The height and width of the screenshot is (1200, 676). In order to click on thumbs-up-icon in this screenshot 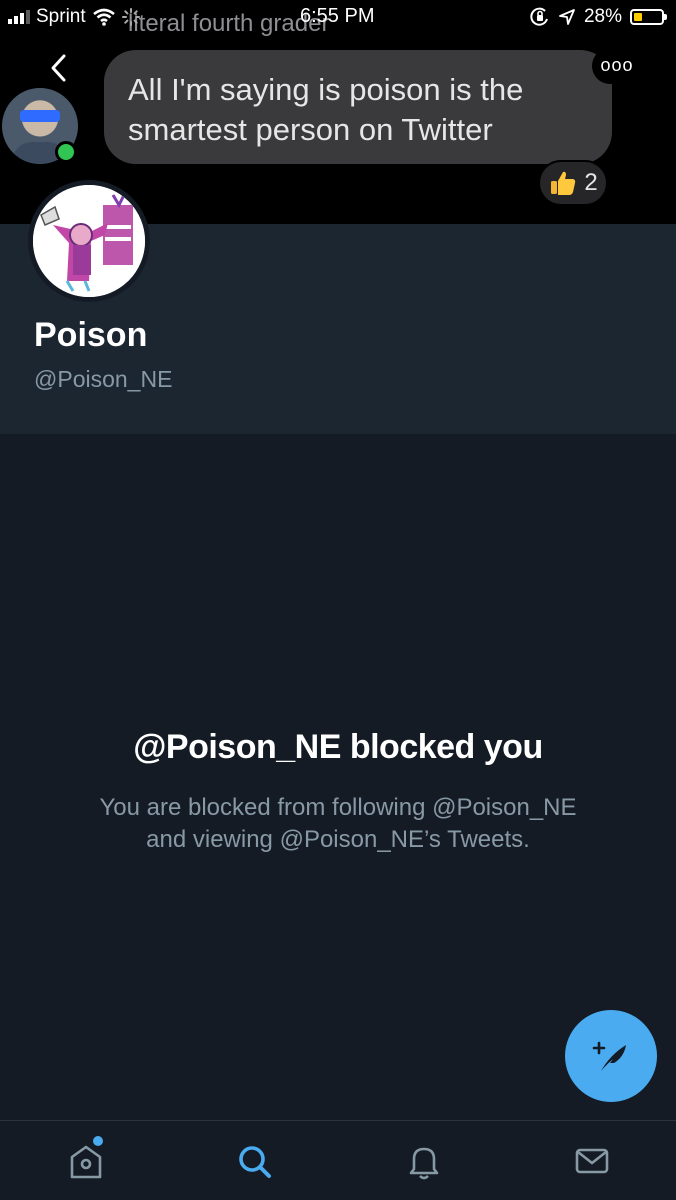, I will do `click(563, 183)`.